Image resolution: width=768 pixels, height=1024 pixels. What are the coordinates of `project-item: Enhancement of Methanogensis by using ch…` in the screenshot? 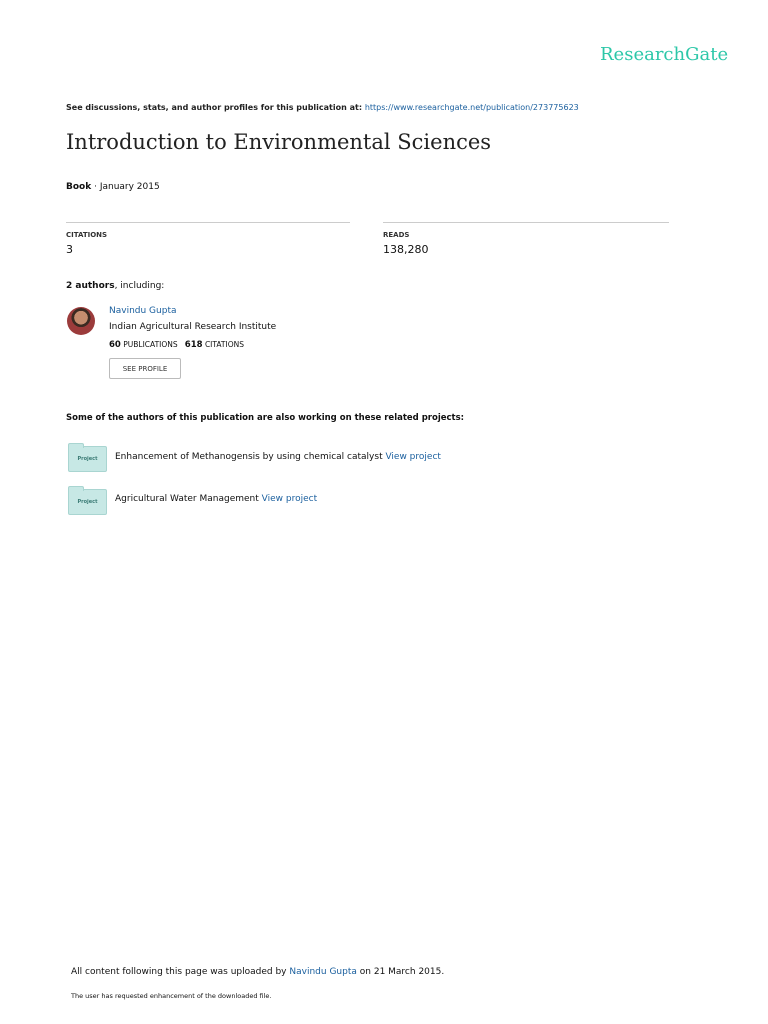 It's located at (278, 457).